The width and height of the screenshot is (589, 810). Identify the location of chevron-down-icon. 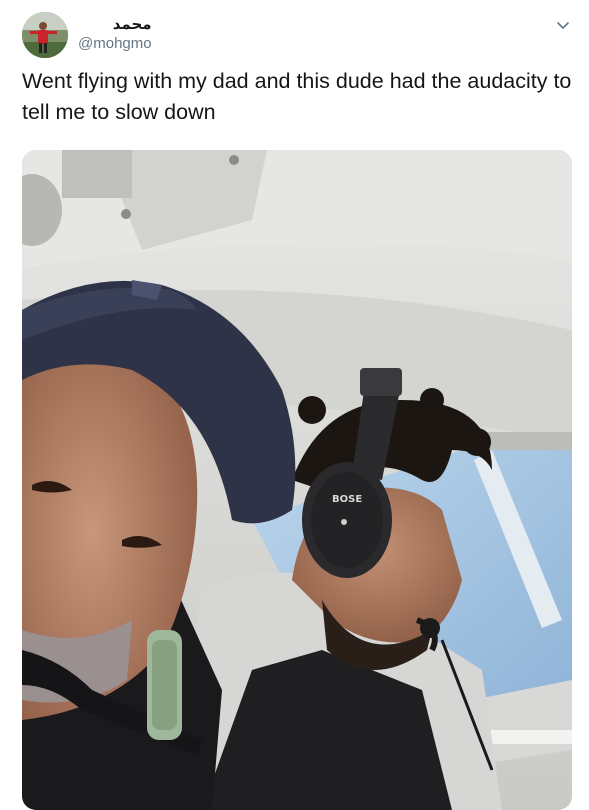
(563, 25).